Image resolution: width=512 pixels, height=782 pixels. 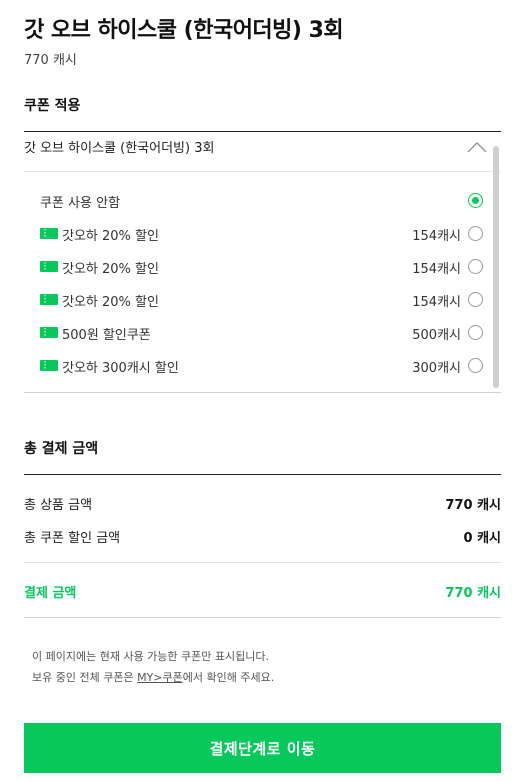 What do you see at coordinates (262, 748) in the screenshot?
I see `checkout-button: 결제단계로 이동` at bounding box center [262, 748].